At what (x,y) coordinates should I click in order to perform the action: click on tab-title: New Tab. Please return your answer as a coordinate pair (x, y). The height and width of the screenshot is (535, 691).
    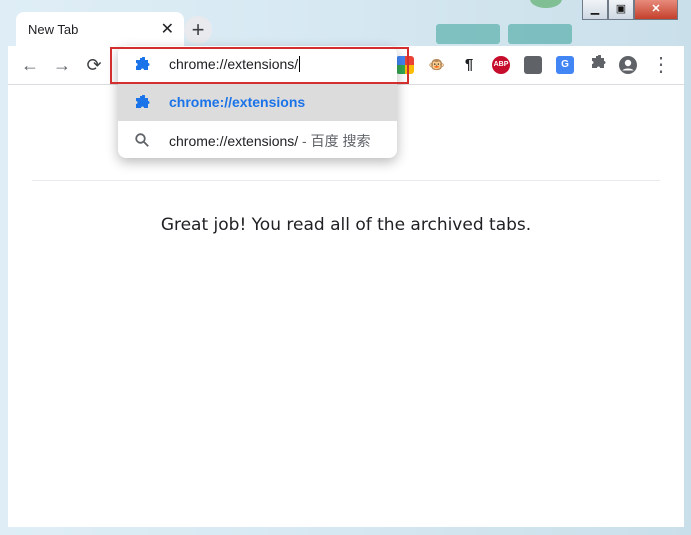
    Looking at the image, I should click on (53, 29).